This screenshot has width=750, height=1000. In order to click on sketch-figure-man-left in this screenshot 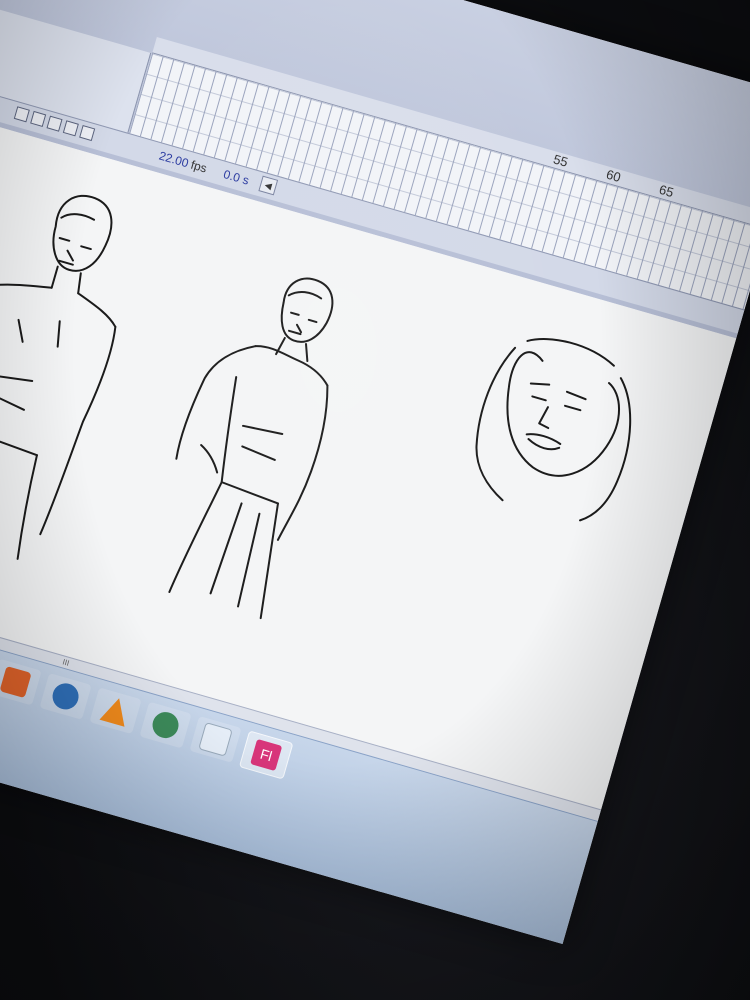, I will do `click(58, 377)`.